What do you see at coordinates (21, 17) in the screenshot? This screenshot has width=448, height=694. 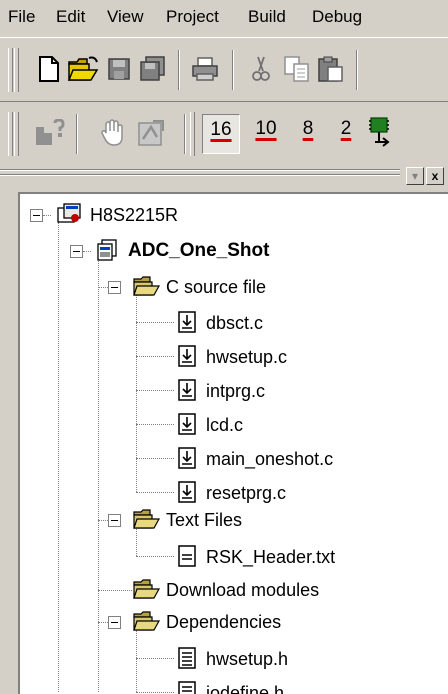 I see `menu-file: File` at bounding box center [21, 17].